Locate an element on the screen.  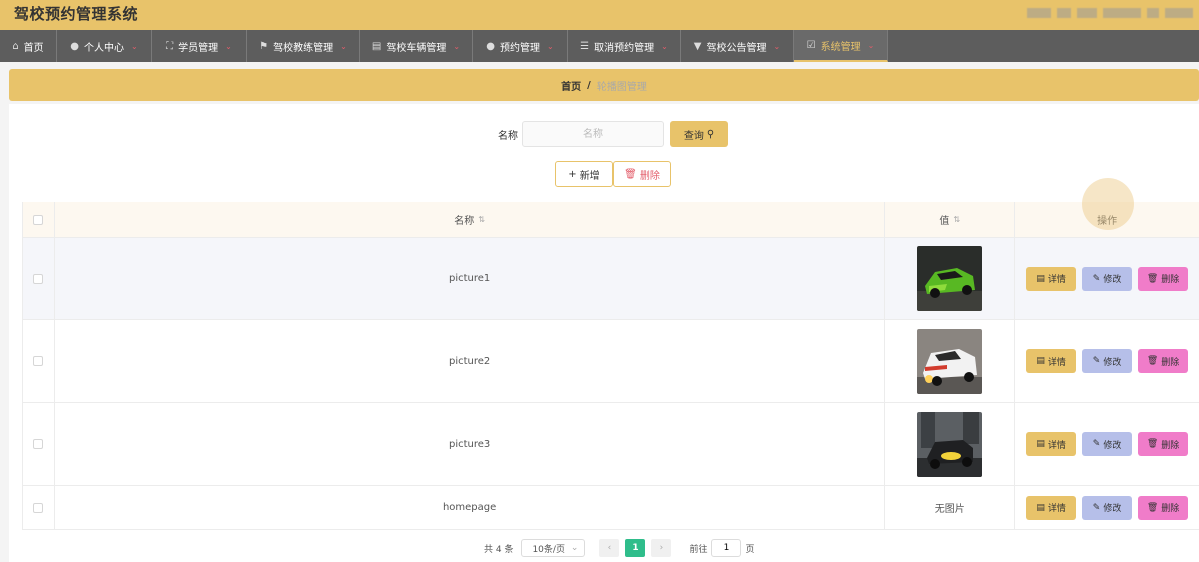
thumbnail-yellow-sports-car is located at coordinates (950, 444).